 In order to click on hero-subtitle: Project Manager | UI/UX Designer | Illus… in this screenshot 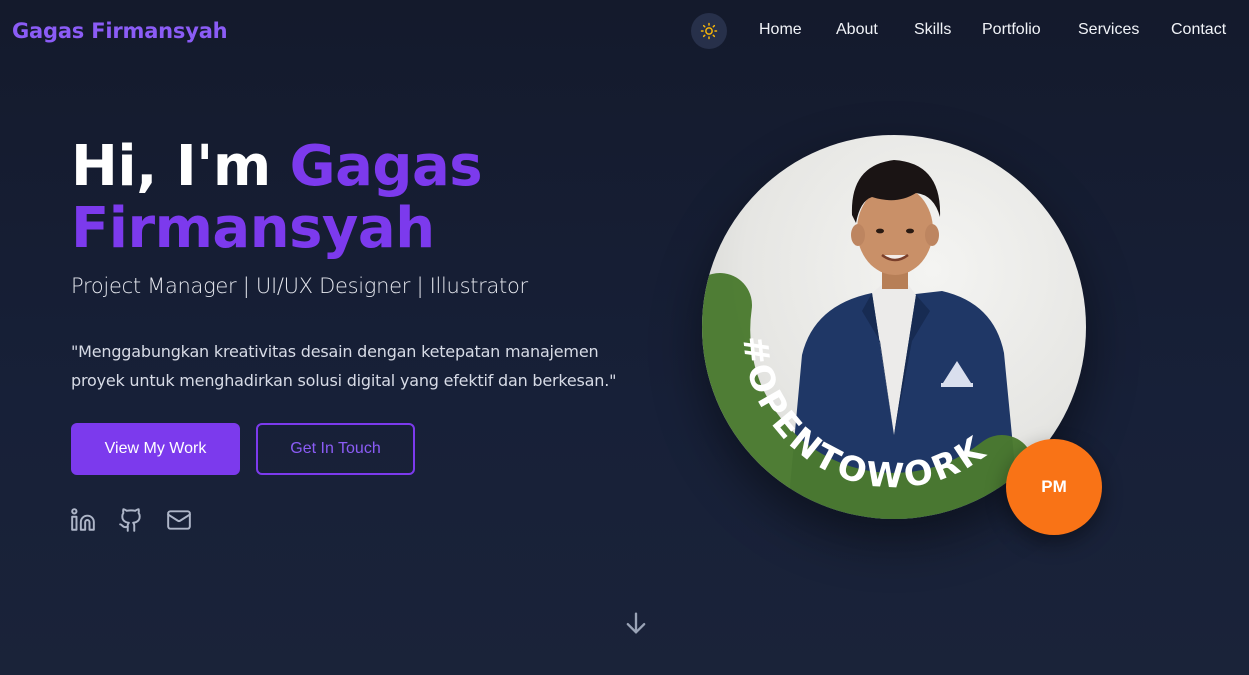, I will do `click(299, 286)`.